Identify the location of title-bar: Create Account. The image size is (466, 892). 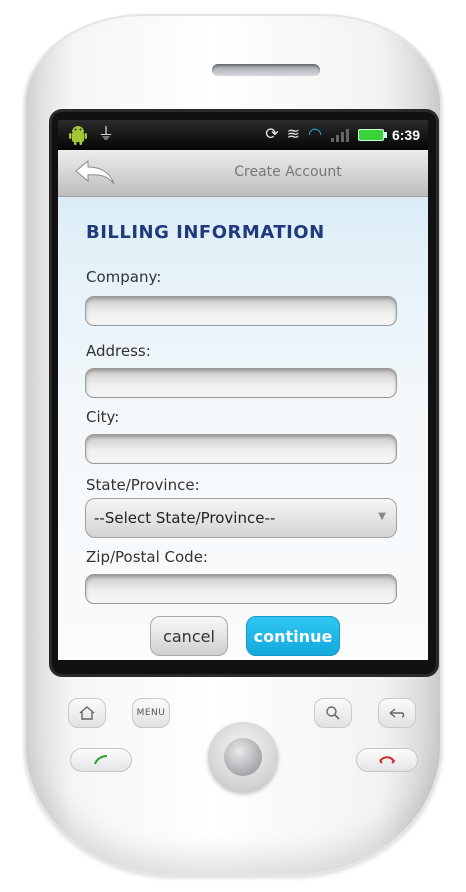
(243, 173).